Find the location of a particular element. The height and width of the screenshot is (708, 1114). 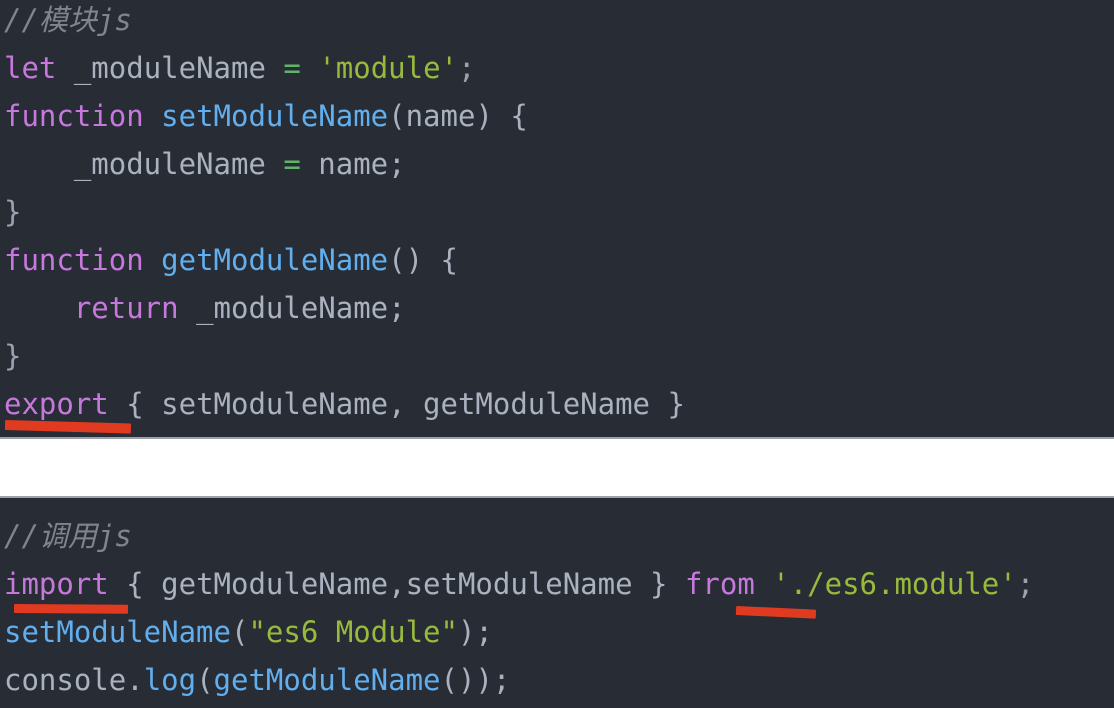

annotation-underline-import is located at coordinates (71, 609).